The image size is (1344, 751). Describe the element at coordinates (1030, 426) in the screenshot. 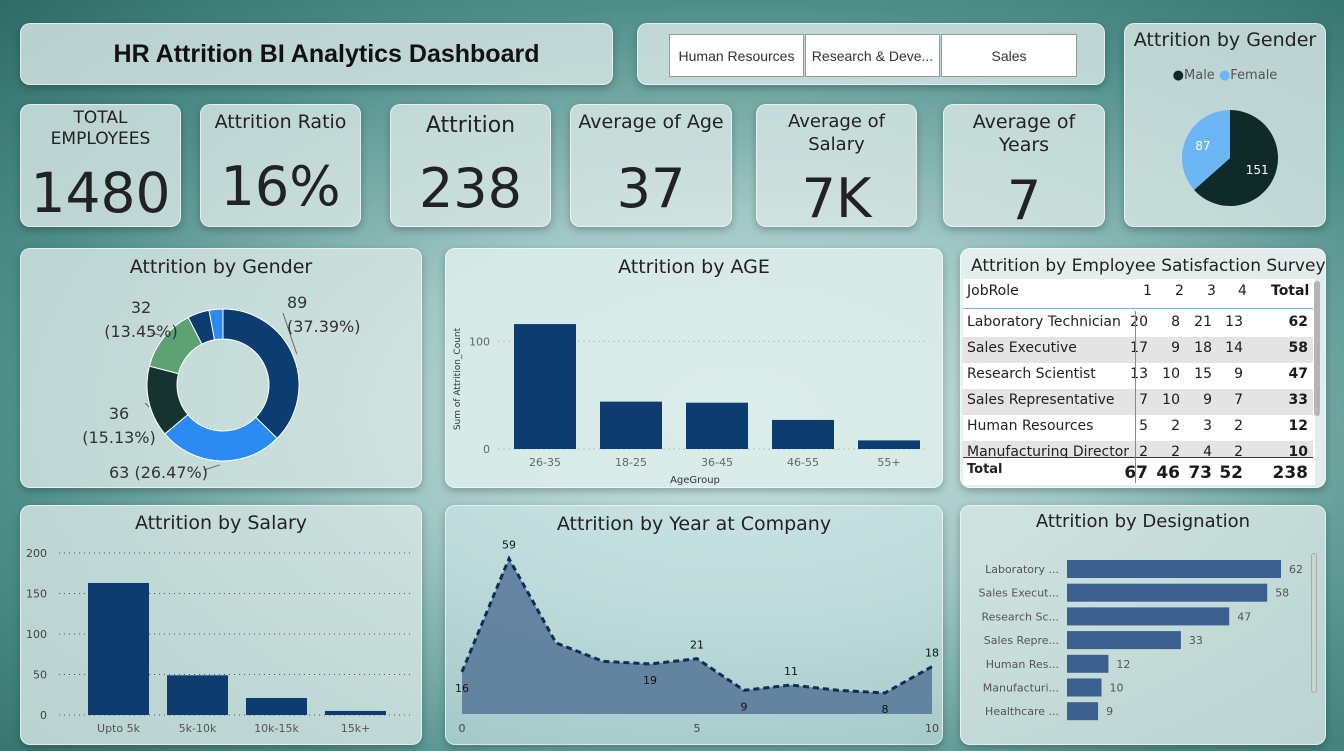

I see `matrix-row-label: Human Resources` at that location.